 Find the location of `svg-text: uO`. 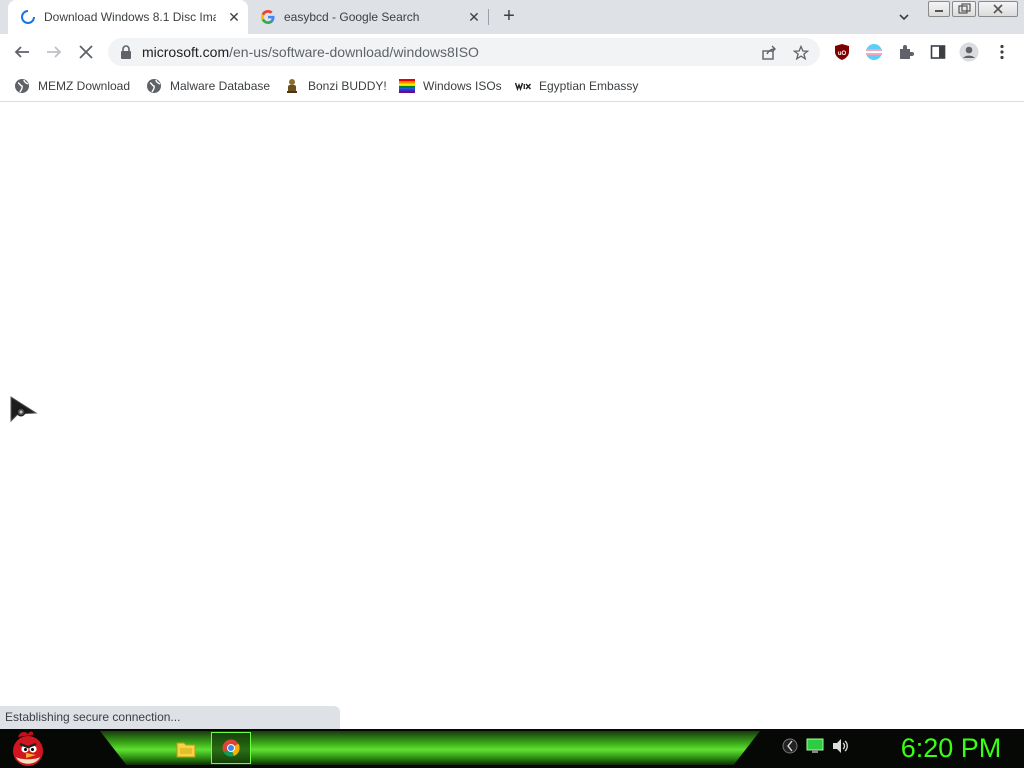

svg-text: uO is located at coordinates (842, 54).